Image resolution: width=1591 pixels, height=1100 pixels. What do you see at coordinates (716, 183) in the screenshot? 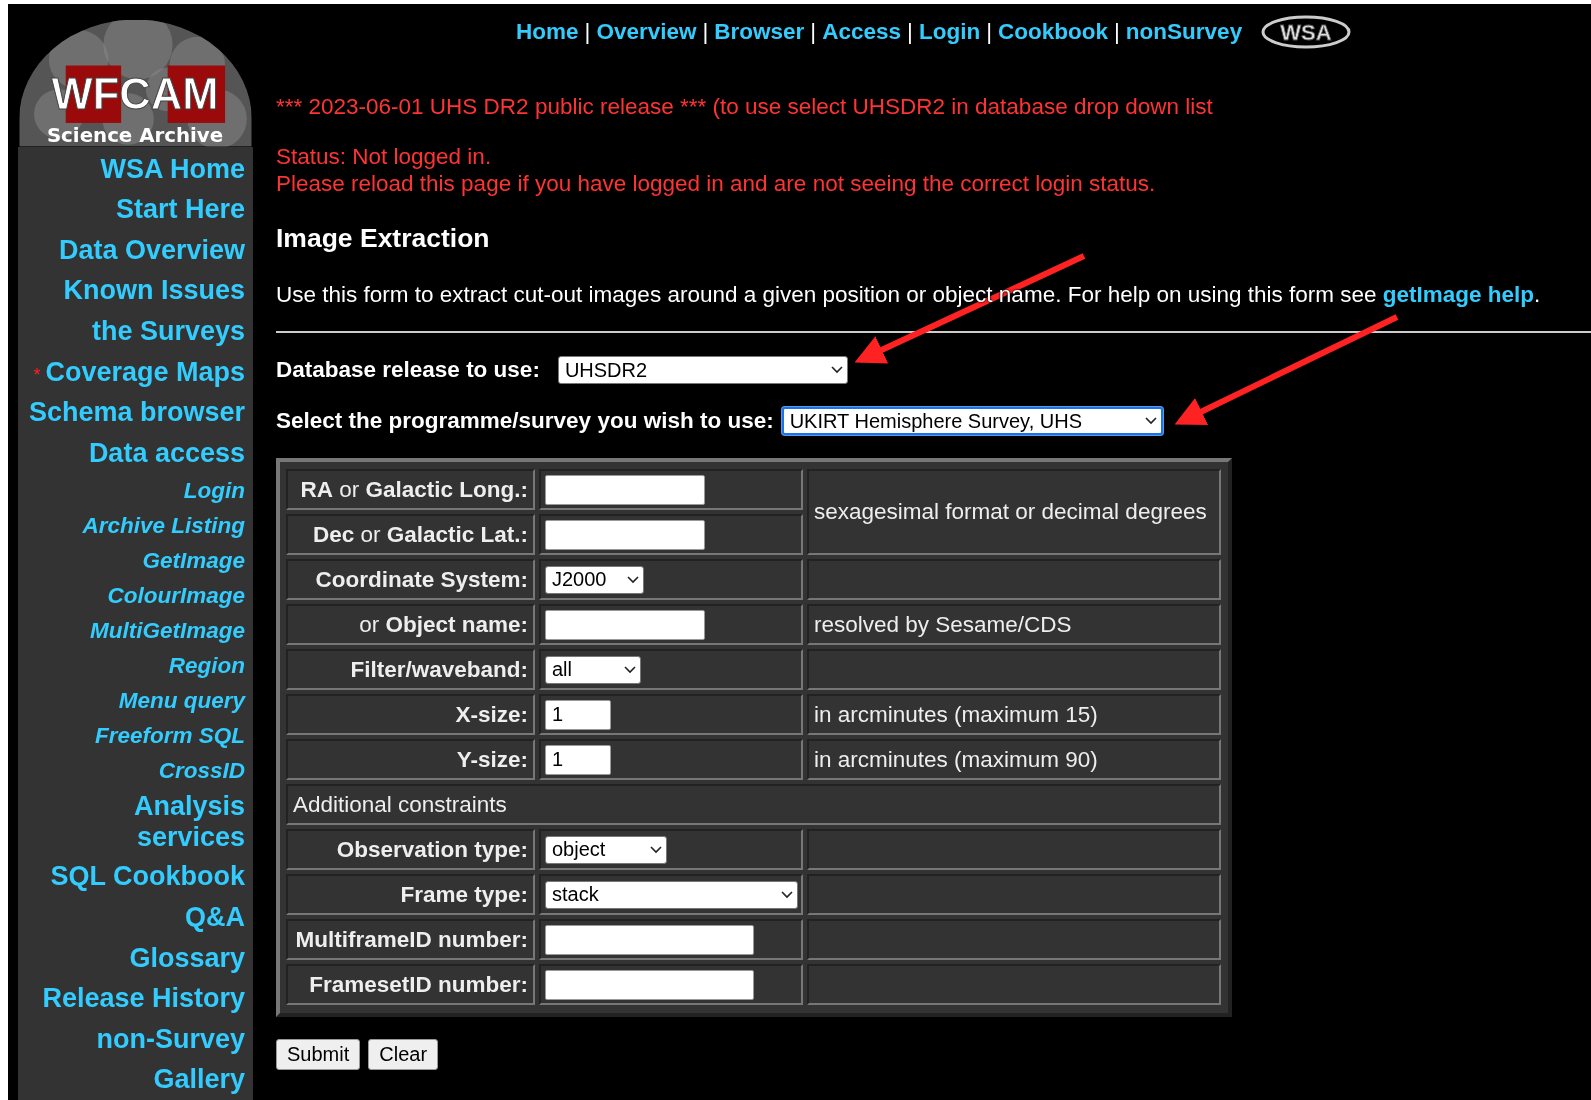
I see `status-message: Please reload this page if you have logged in and are not seeing the correct login status.` at bounding box center [716, 183].